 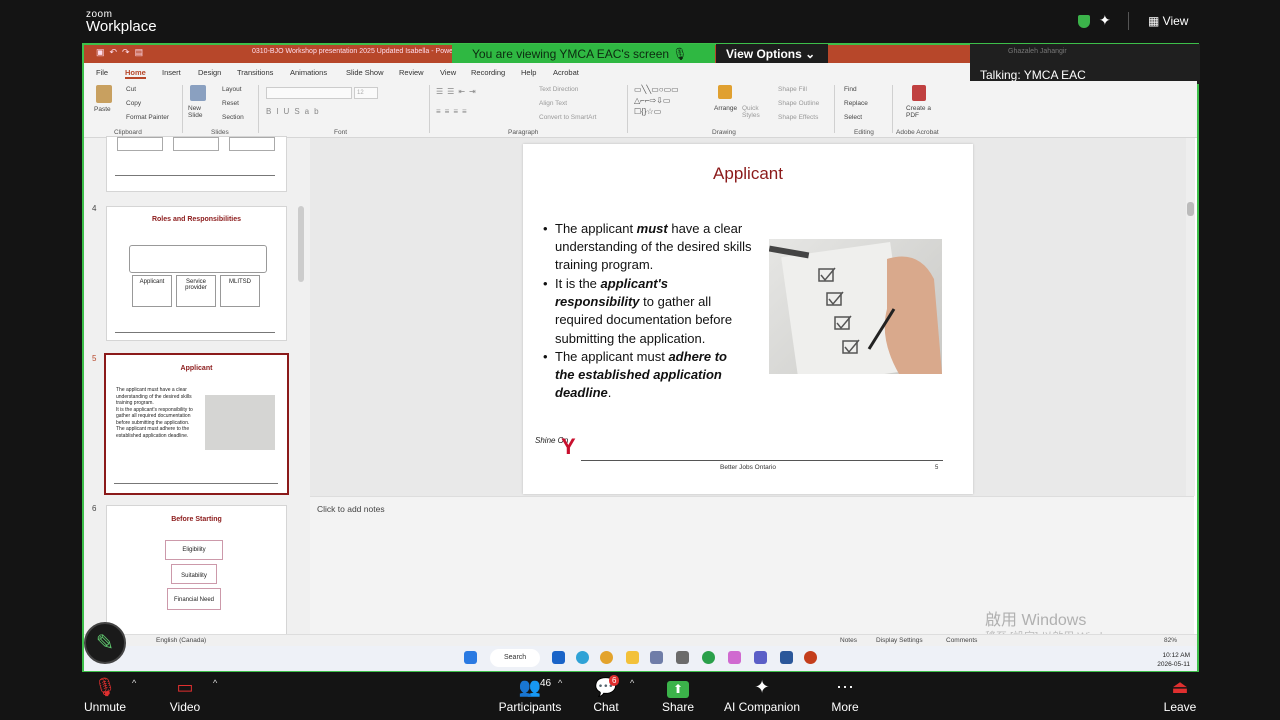 What do you see at coordinates (1084, 21) in the screenshot?
I see `security-shield-icon` at bounding box center [1084, 21].